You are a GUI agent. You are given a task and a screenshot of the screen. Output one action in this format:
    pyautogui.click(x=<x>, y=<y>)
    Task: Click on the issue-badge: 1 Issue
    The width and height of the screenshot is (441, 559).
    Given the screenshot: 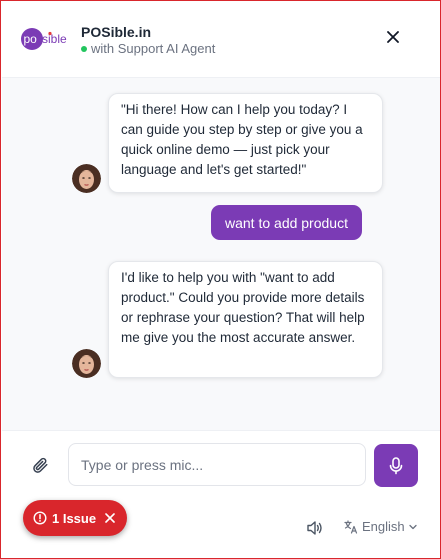 What is the action you would take?
    pyautogui.click(x=75, y=518)
    